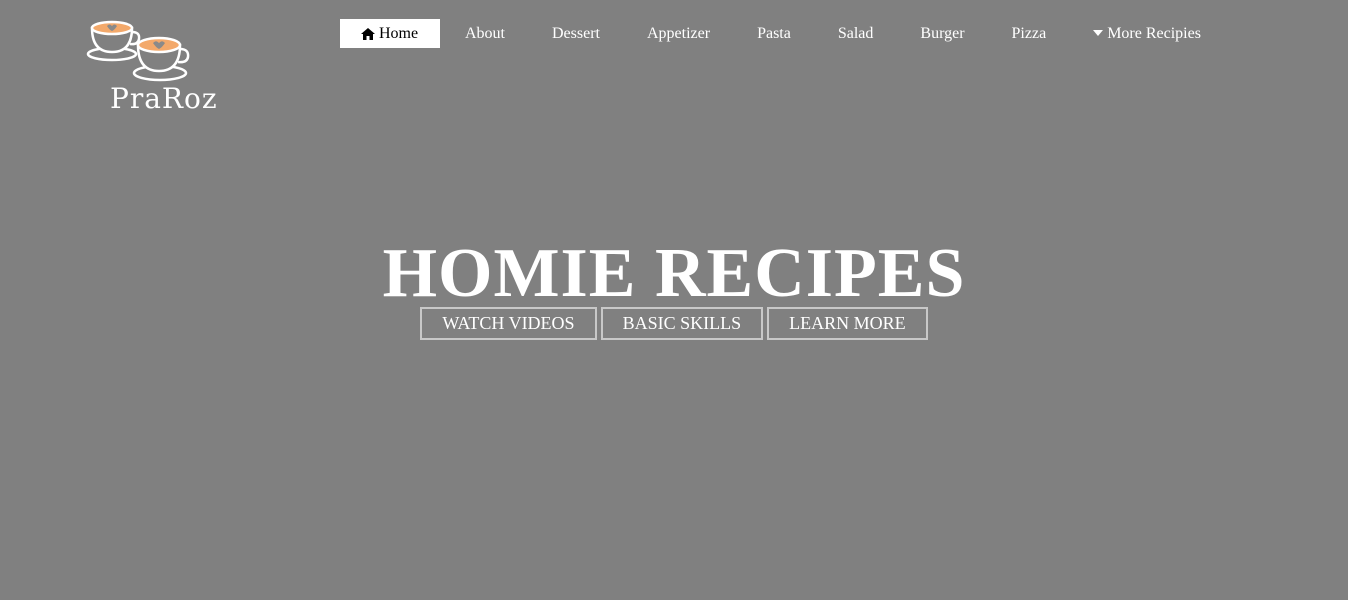 The height and width of the screenshot is (600, 1348). Describe the element at coordinates (847, 323) in the screenshot. I see `learn-more-button: LEARN MORE` at that location.